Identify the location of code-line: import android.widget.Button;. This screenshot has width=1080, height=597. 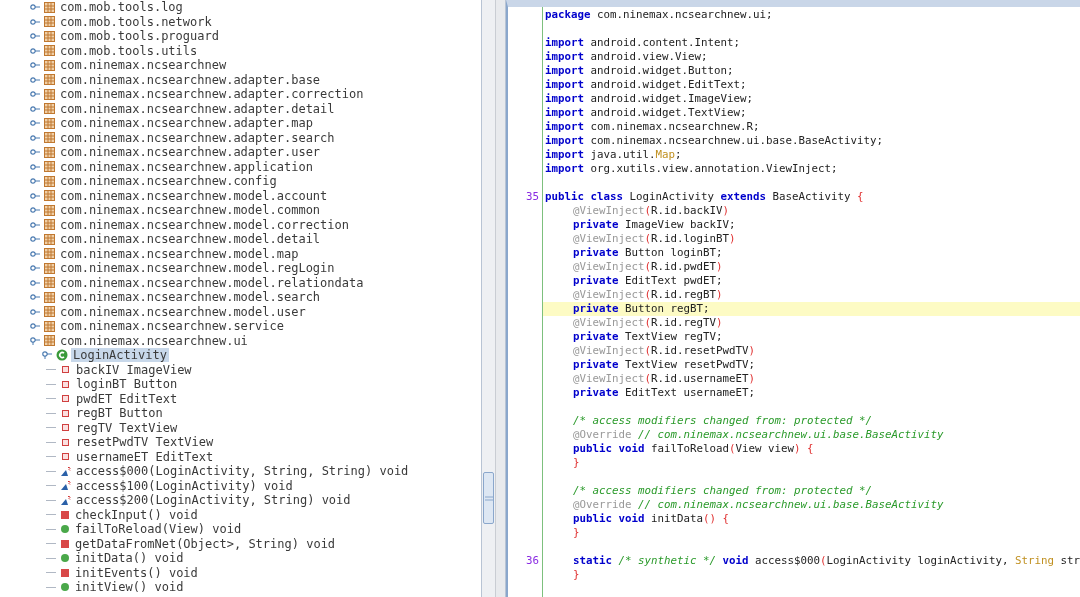
(639, 71).